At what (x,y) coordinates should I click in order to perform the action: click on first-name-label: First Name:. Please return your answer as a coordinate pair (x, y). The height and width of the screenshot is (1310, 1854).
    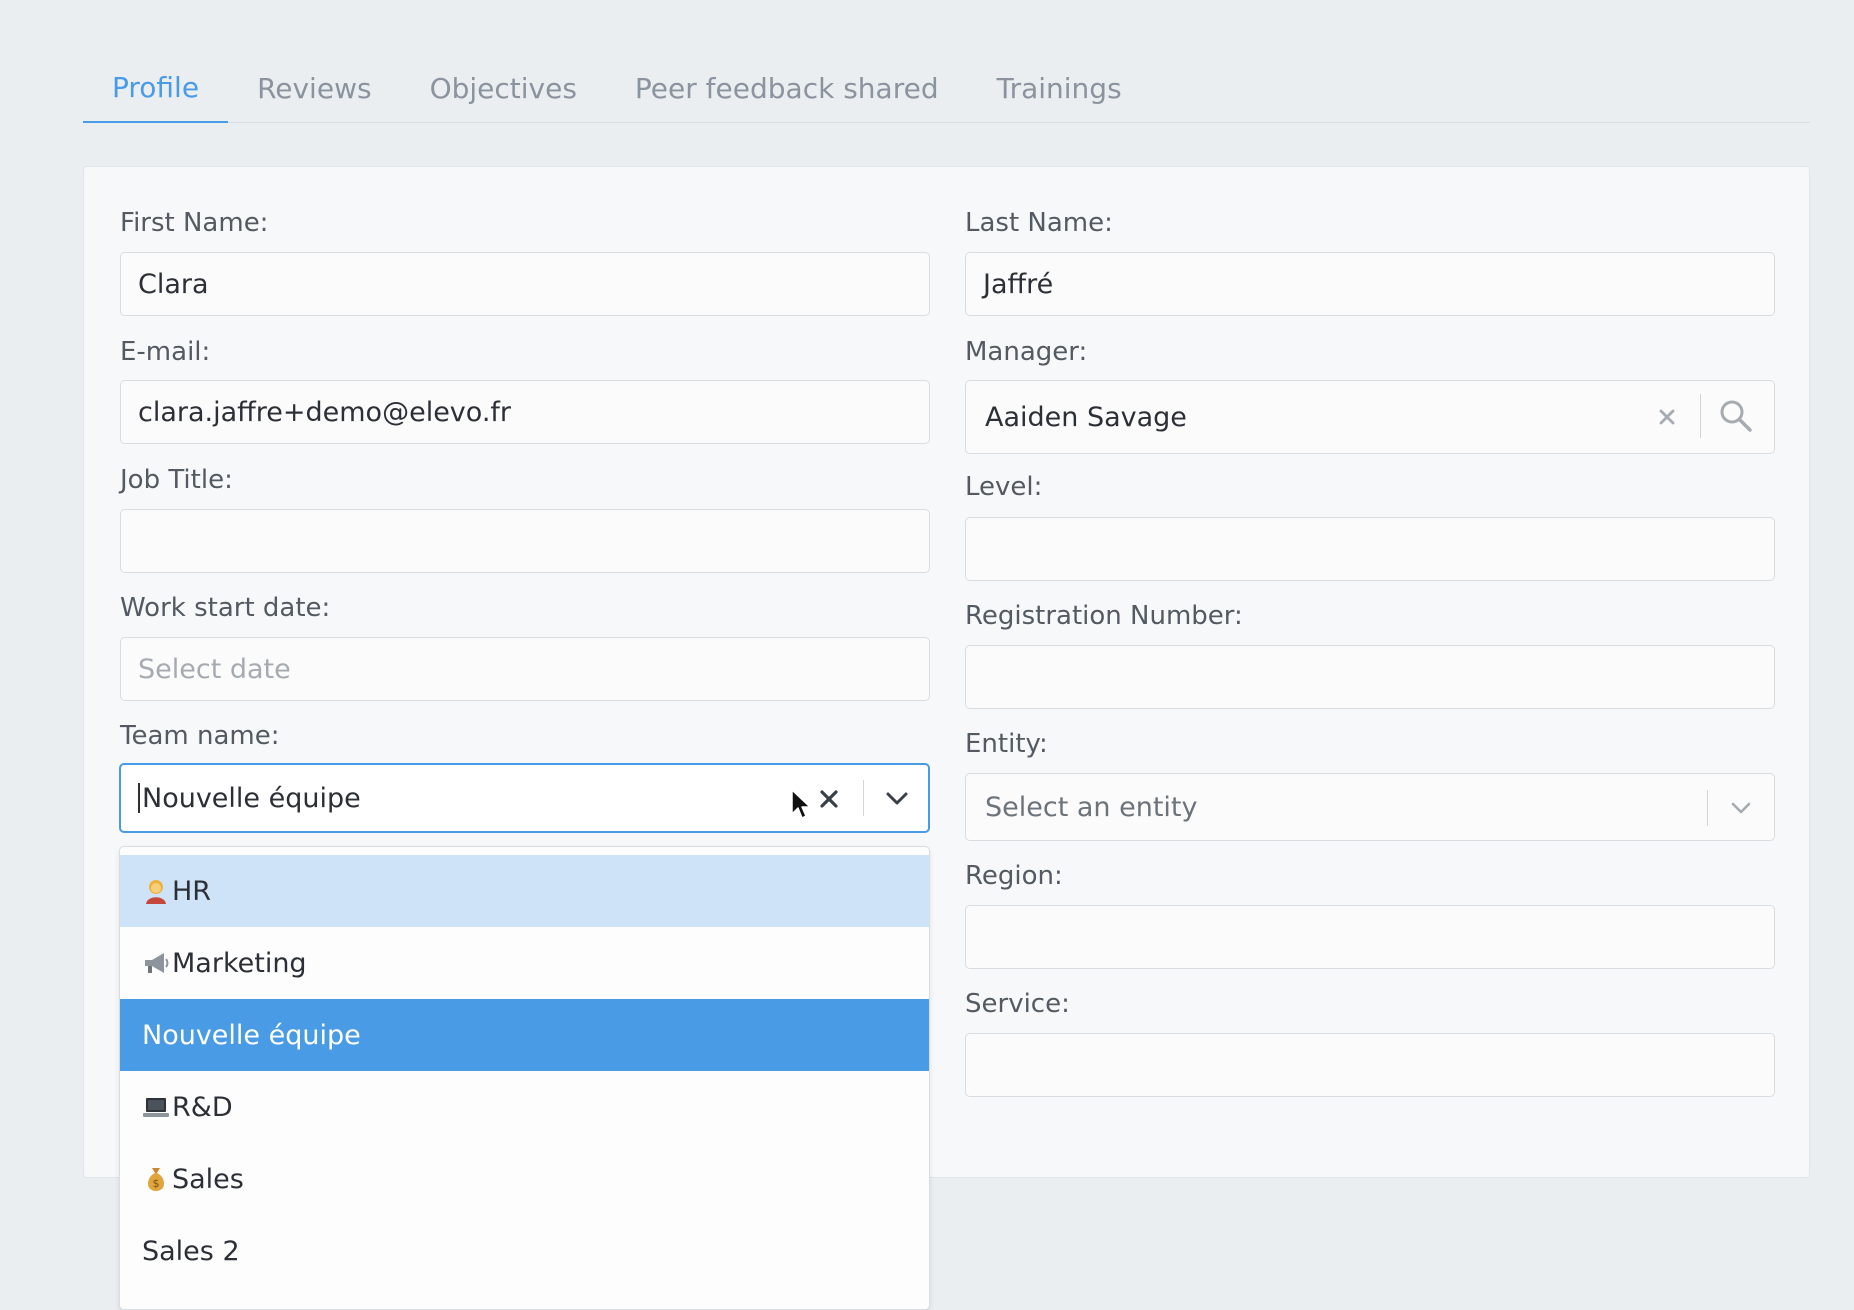
    Looking at the image, I should click on (194, 223).